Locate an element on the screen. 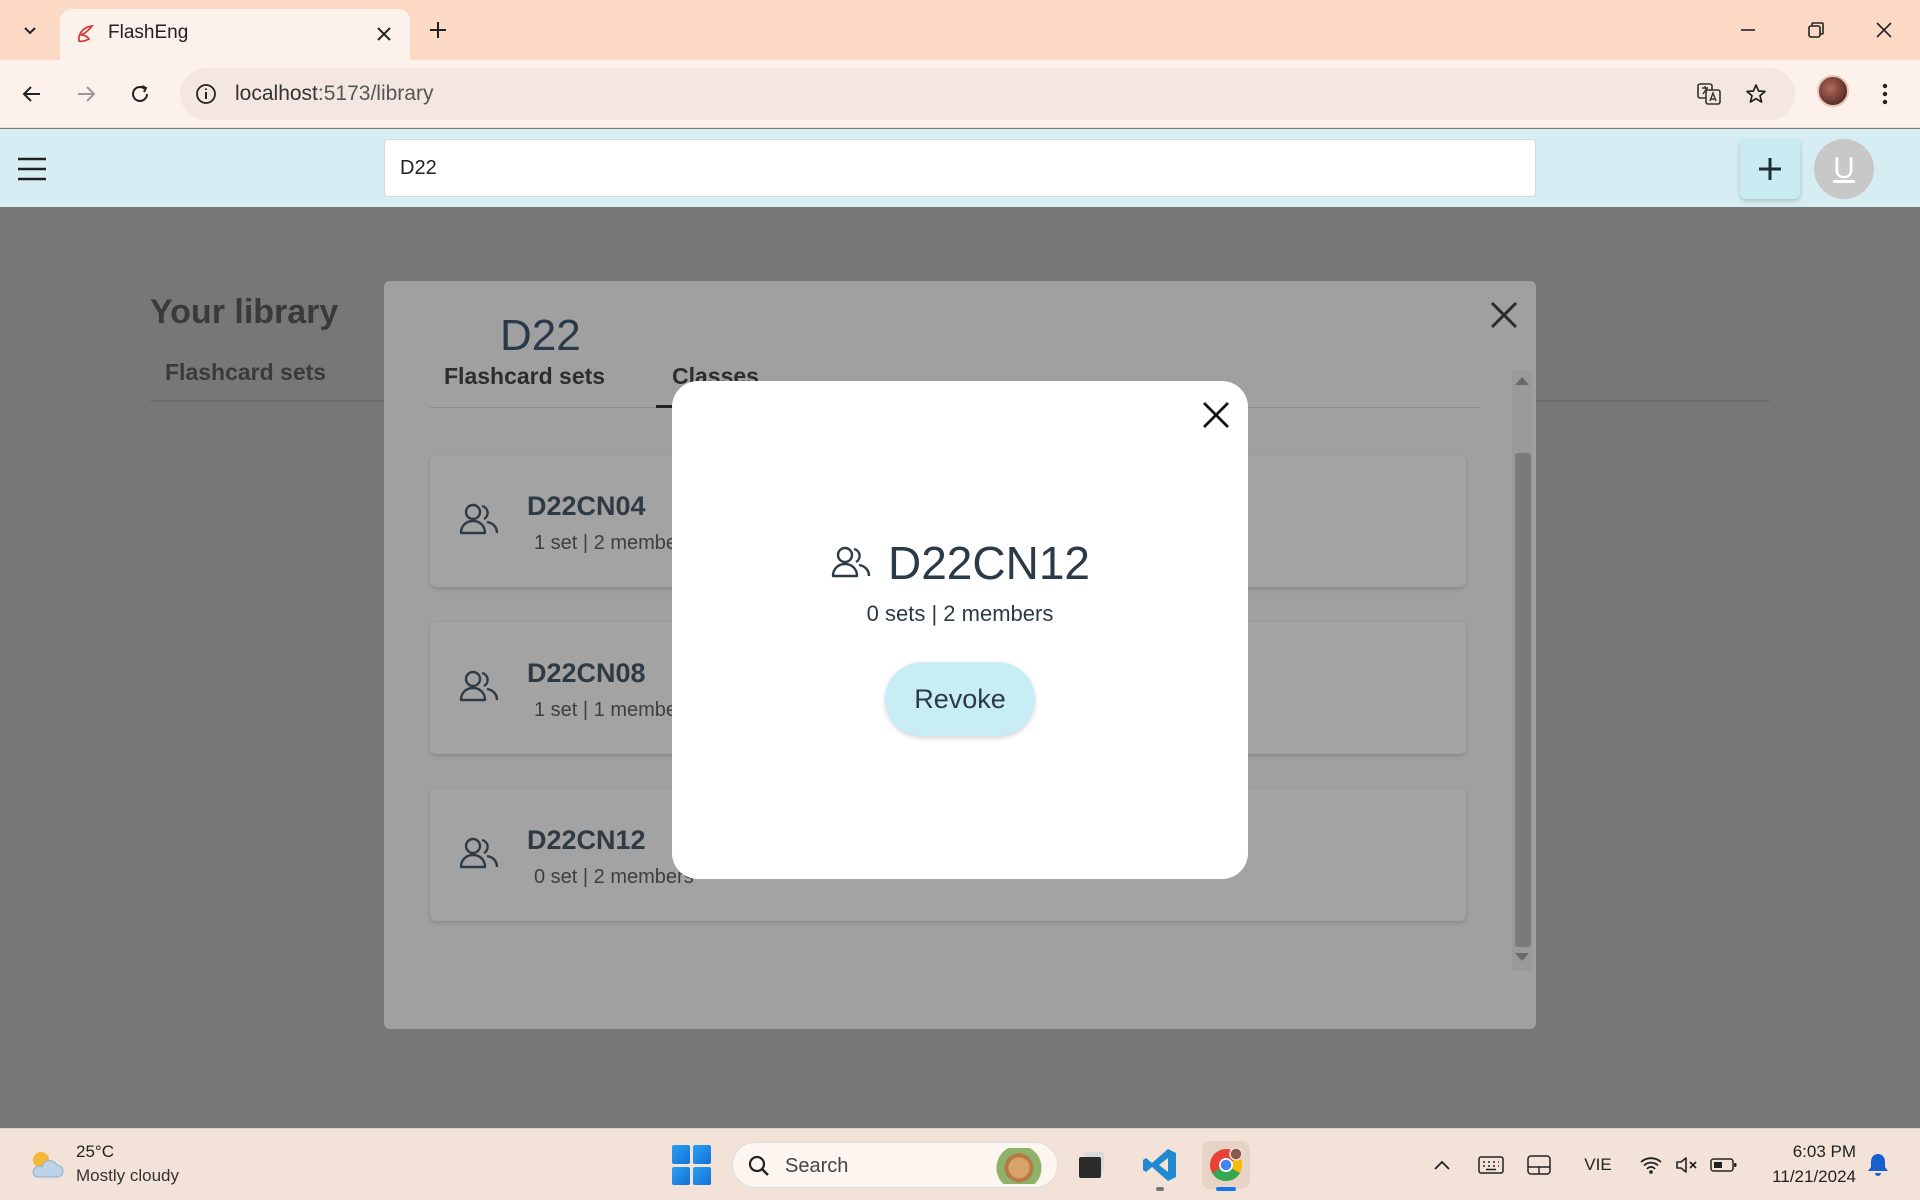  class-name: D22CN08 is located at coordinates (586, 673).